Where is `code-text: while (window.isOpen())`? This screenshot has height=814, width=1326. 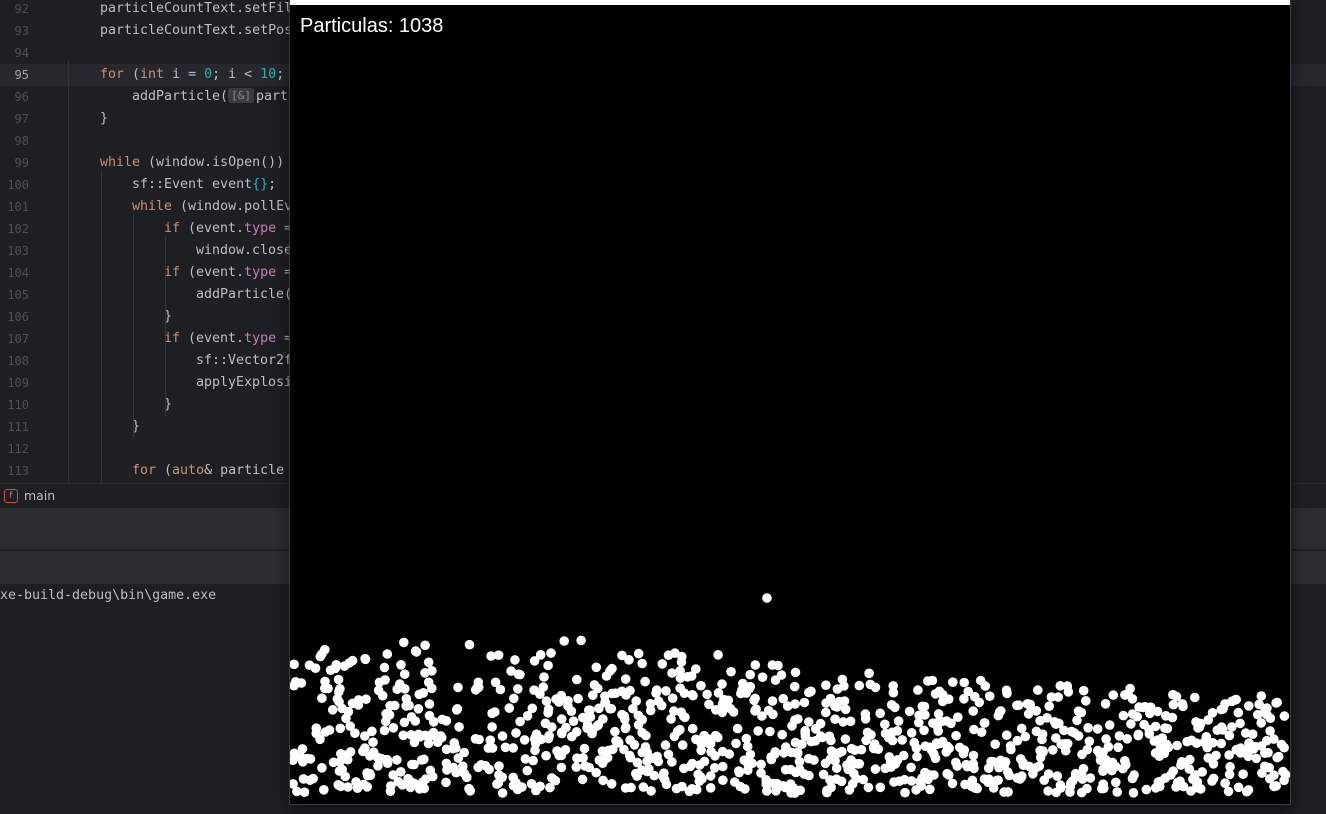 code-text: while (window.isOpen()) is located at coordinates (192, 163).